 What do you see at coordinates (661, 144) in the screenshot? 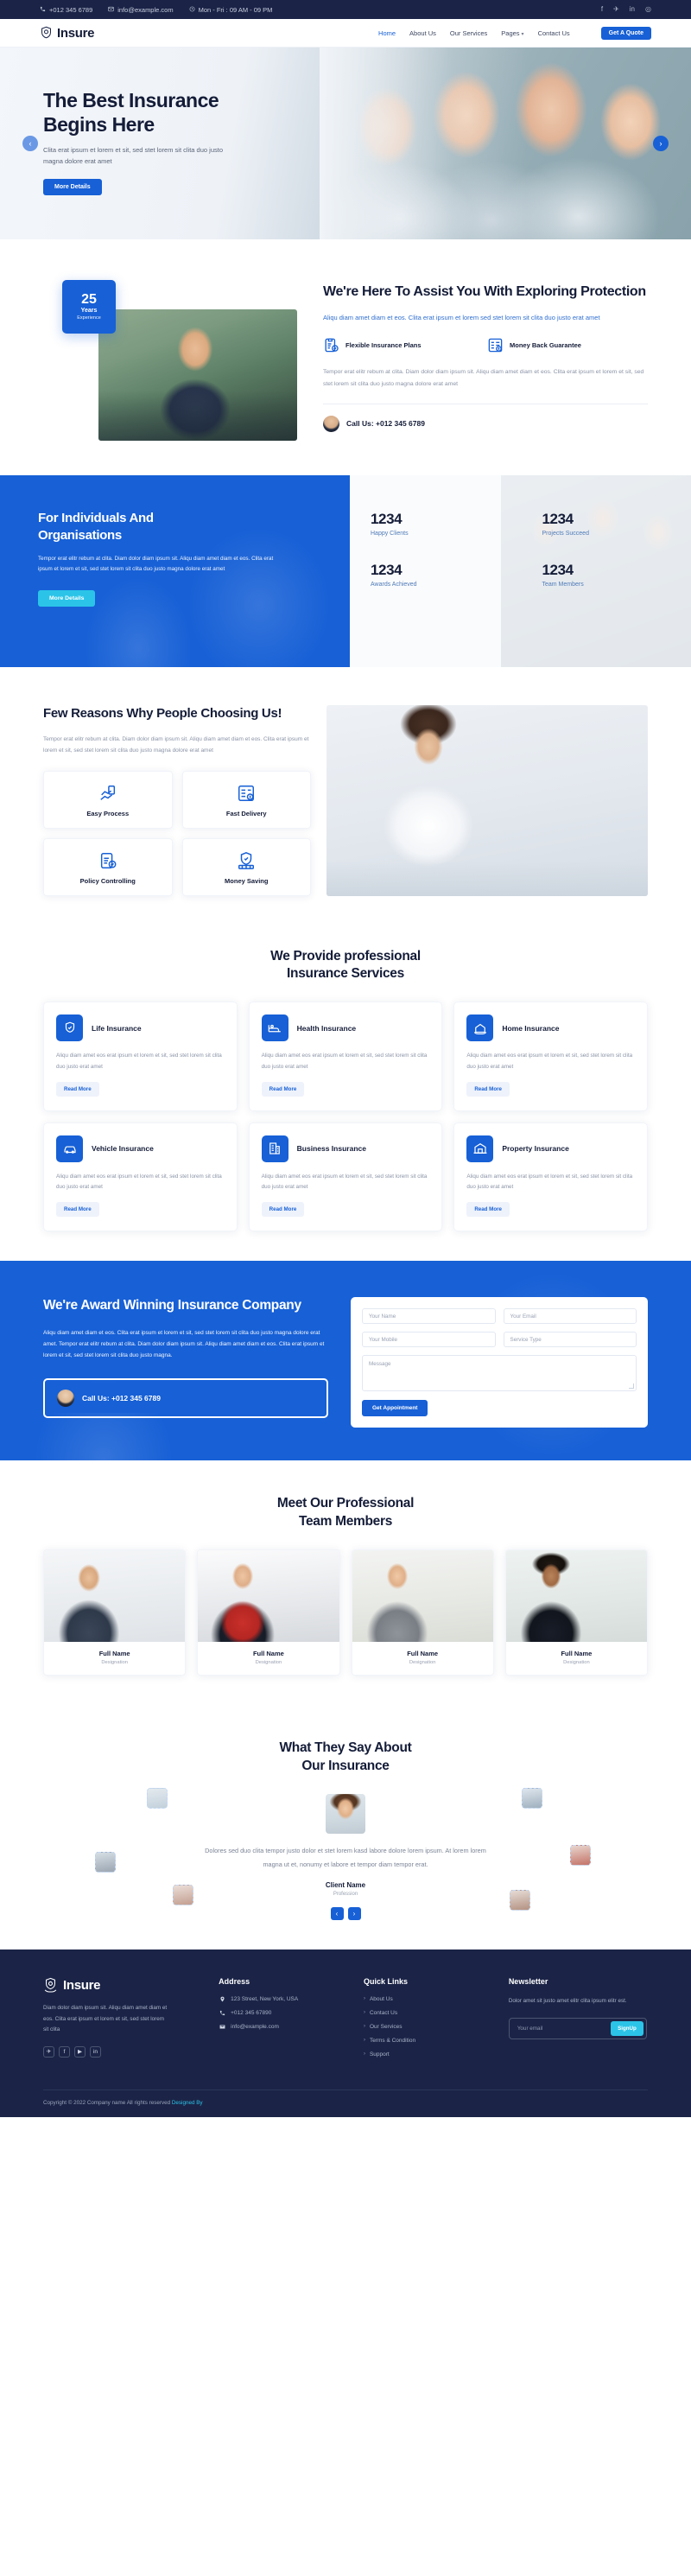
I see `hero-next-button: ›` at bounding box center [661, 144].